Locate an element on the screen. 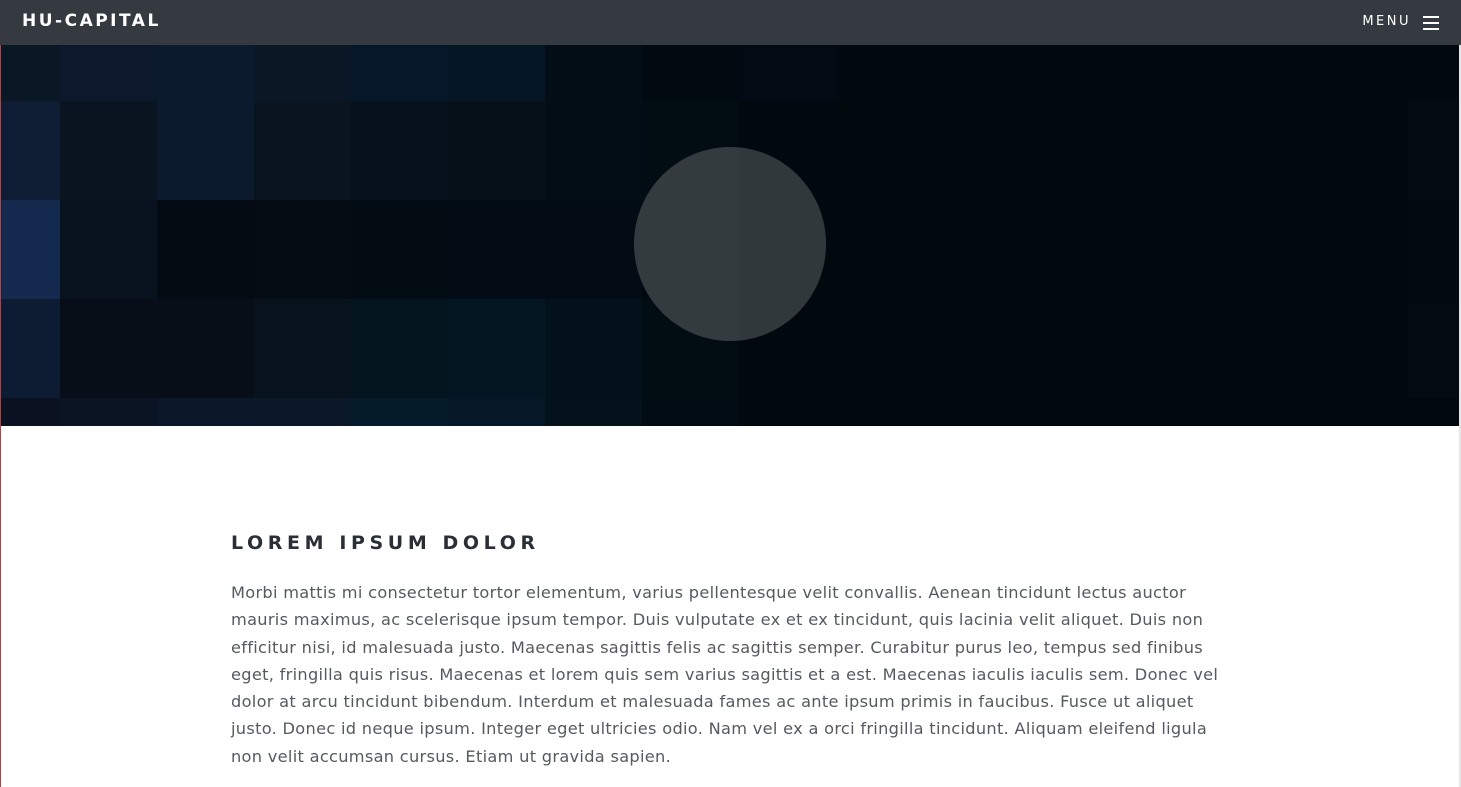 The height and width of the screenshot is (787, 1461). navbar: HU-CAPITAL MENU is located at coordinates (730, 22).